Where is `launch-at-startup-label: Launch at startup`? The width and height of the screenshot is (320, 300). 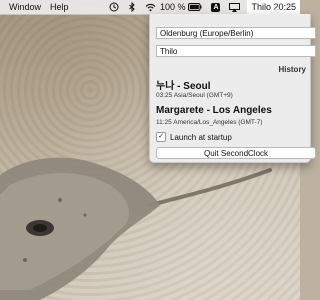
launch-at-startup-label: Launch at startup is located at coordinates (201, 137).